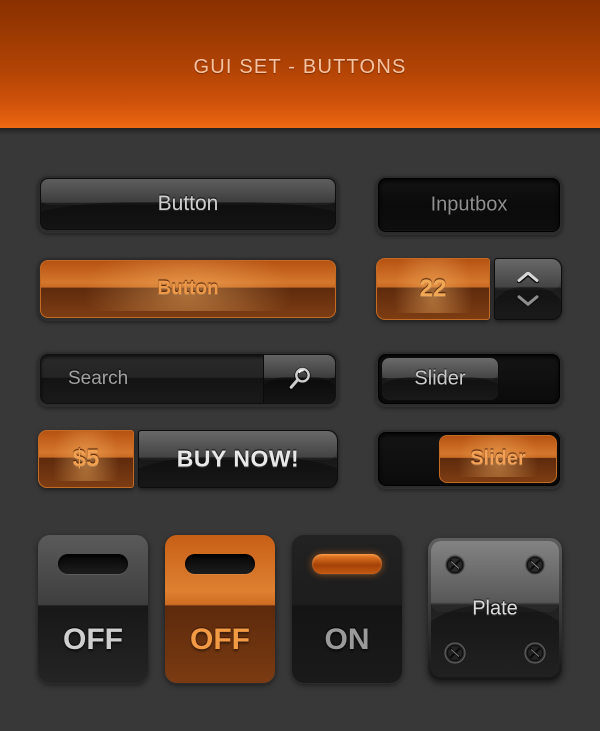 The height and width of the screenshot is (731, 600). I want to click on slider-orange-track: Slider, so click(469, 459).